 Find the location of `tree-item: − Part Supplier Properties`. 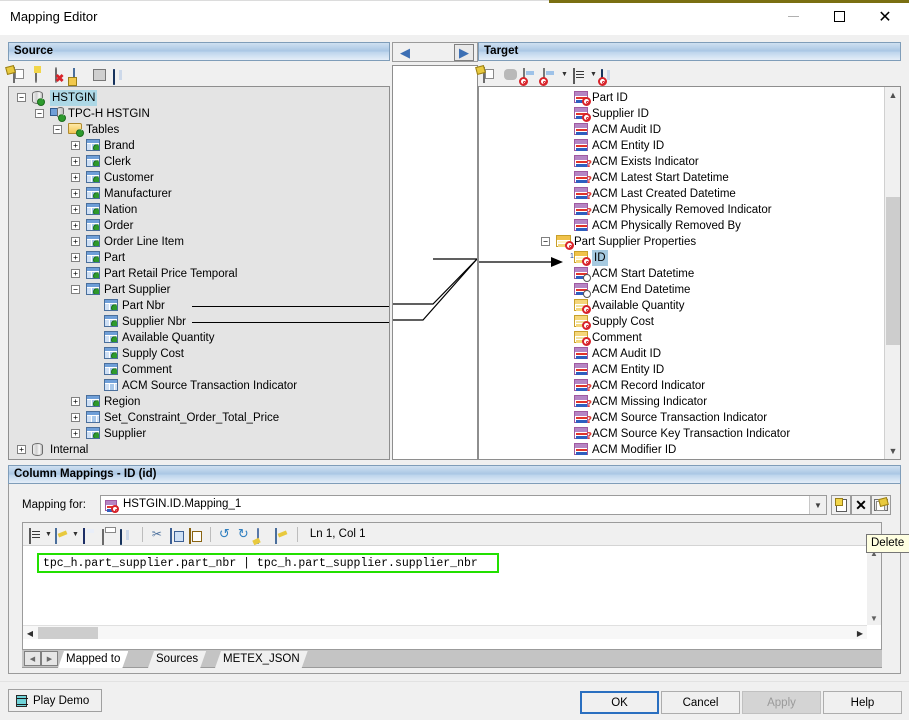

tree-item: − Part Supplier Properties is located at coordinates (689, 242).